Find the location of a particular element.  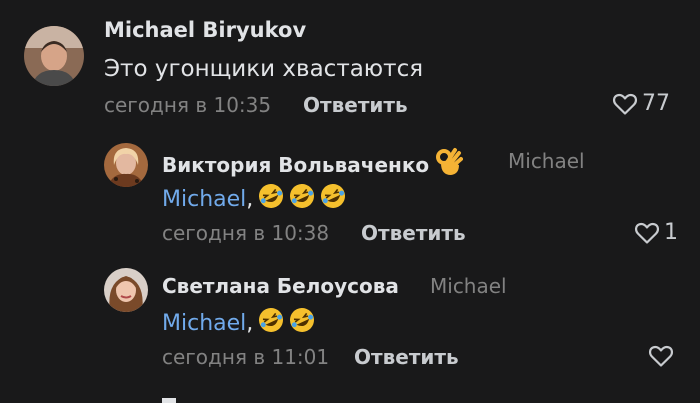

comment-text: Это угонщики хвастаются is located at coordinates (264, 69).